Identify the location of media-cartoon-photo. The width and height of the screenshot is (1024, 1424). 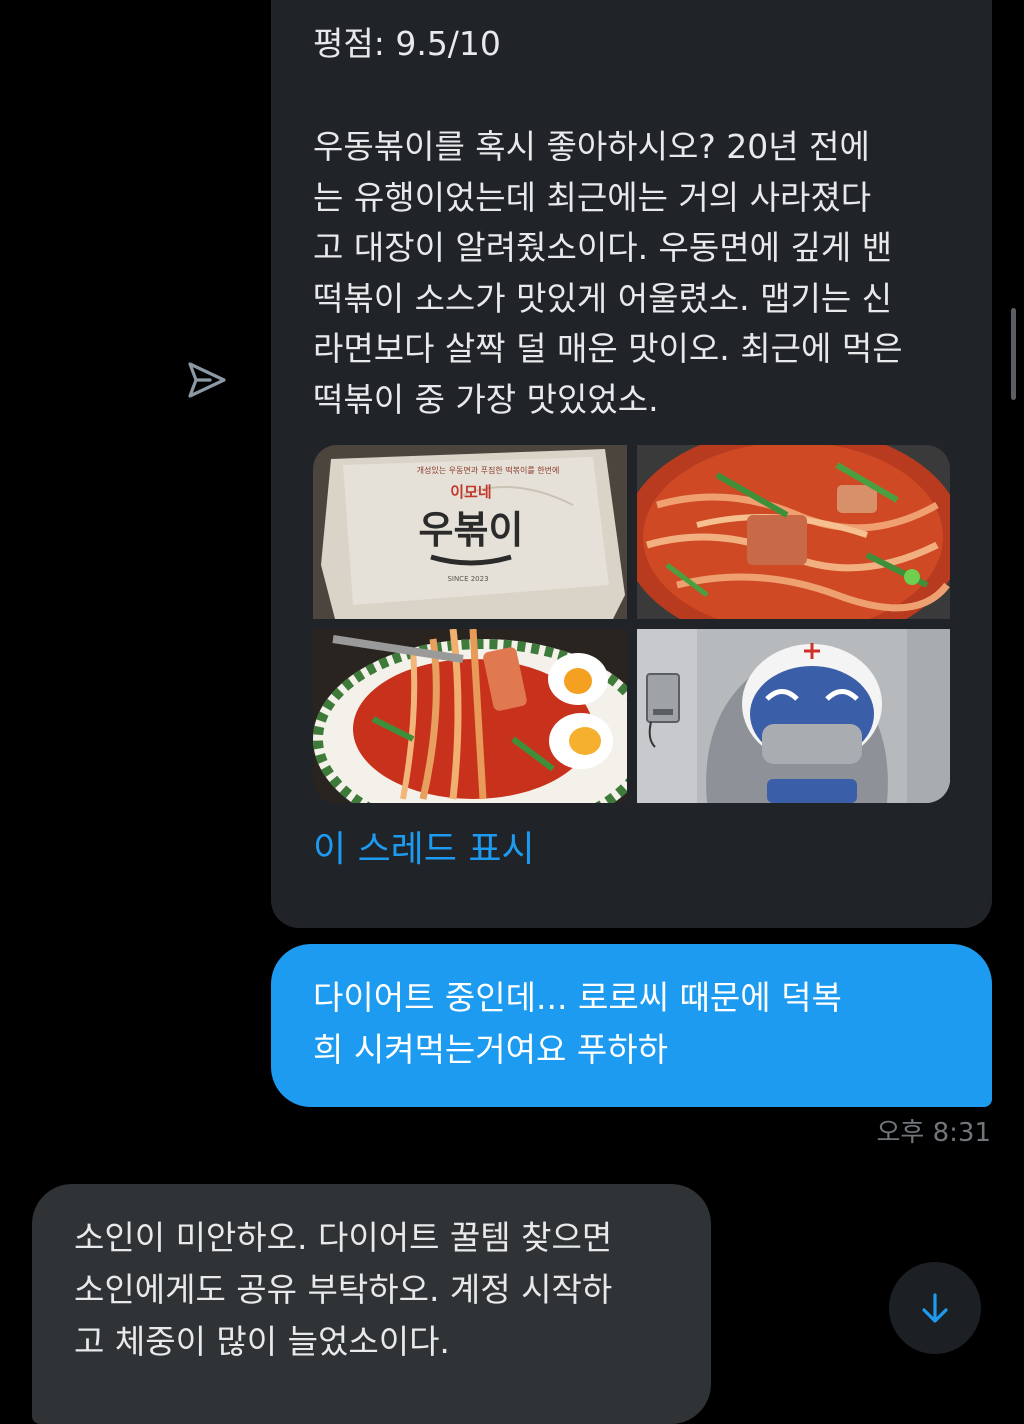
(793, 716).